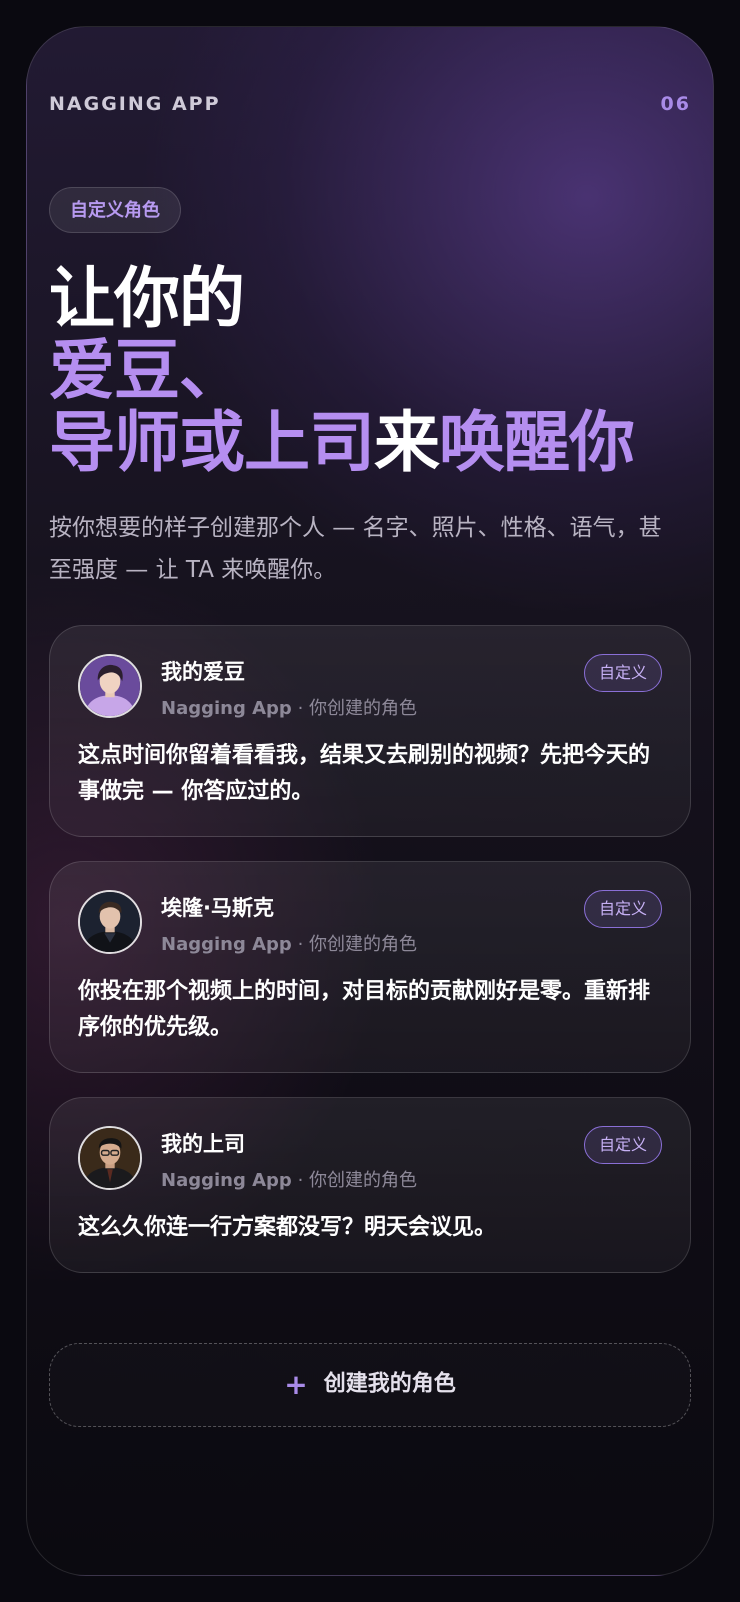  I want to click on custom-role-tag: 自定义角色, so click(115, 210).